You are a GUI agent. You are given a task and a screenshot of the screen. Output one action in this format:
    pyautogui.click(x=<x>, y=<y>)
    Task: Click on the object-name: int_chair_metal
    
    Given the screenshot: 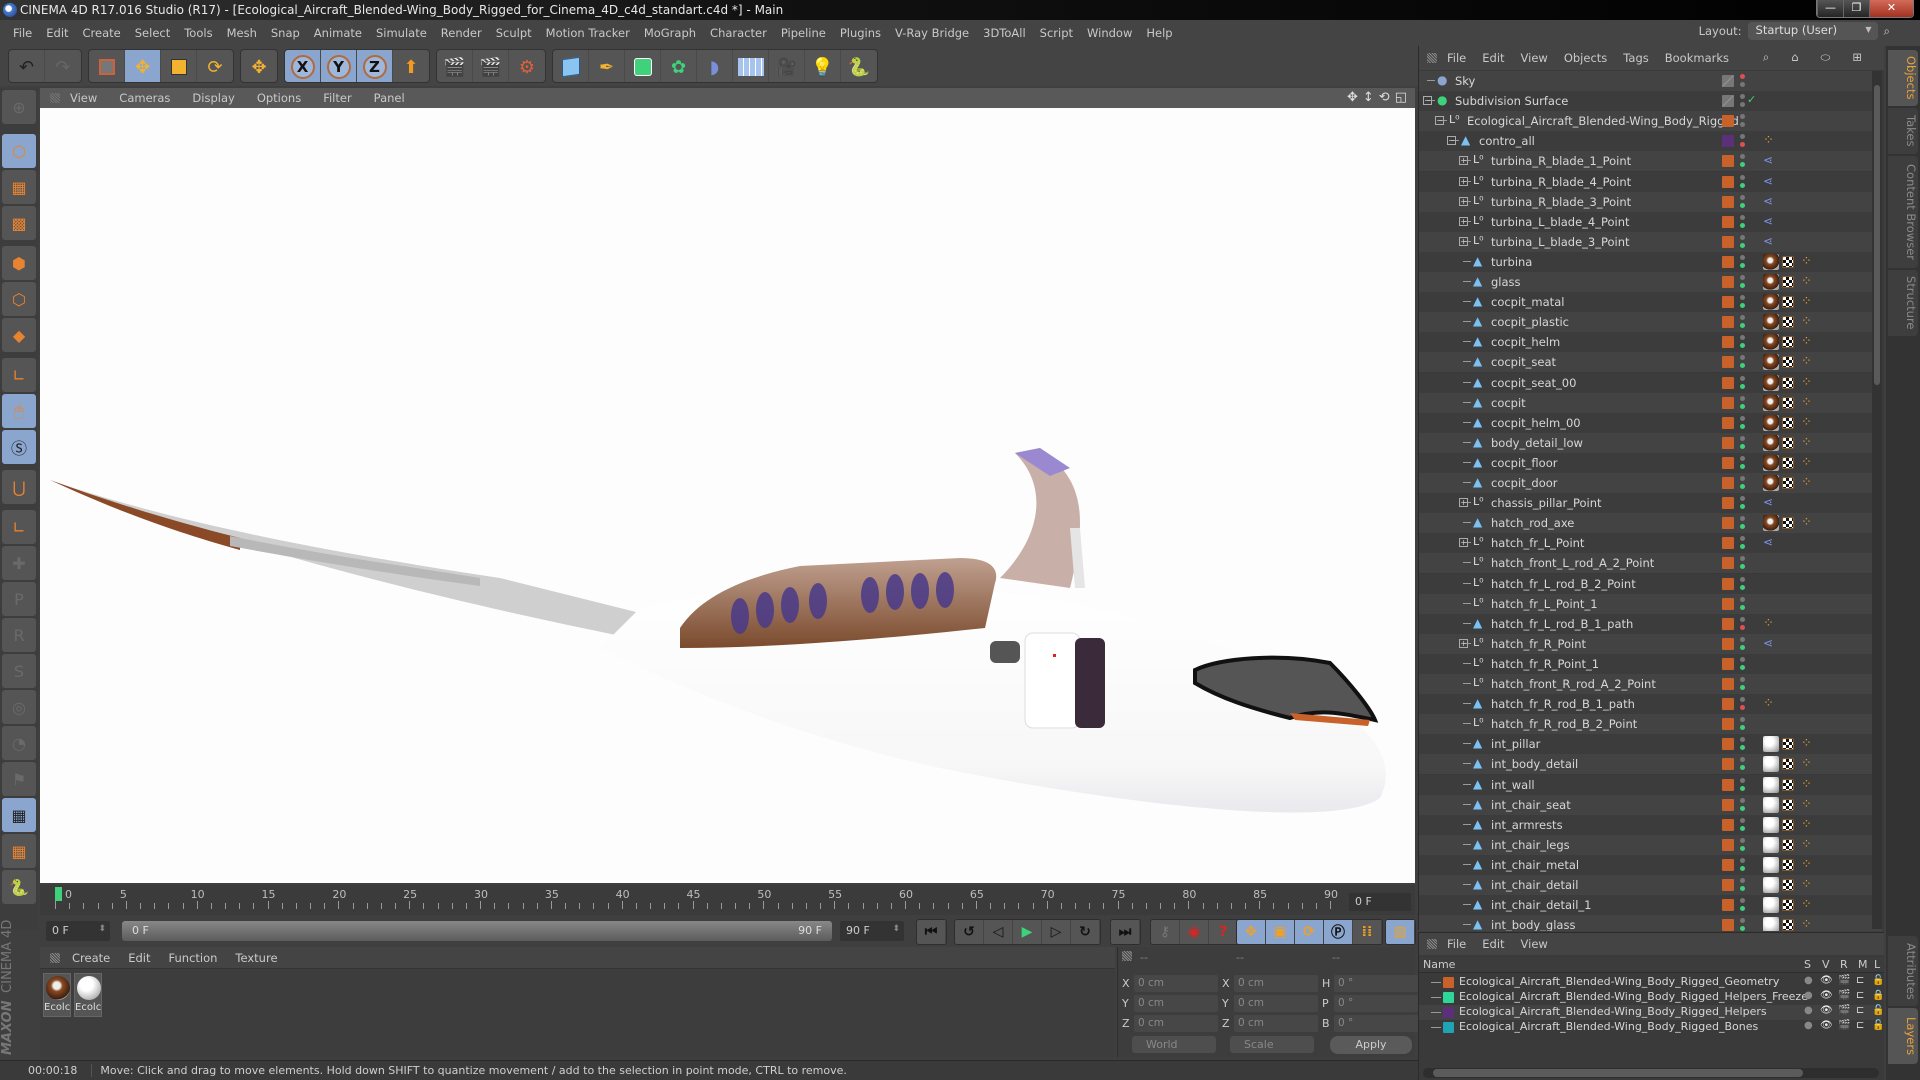 What is the action you would take?
    pyautogui.click(x=1535, y=865)
    